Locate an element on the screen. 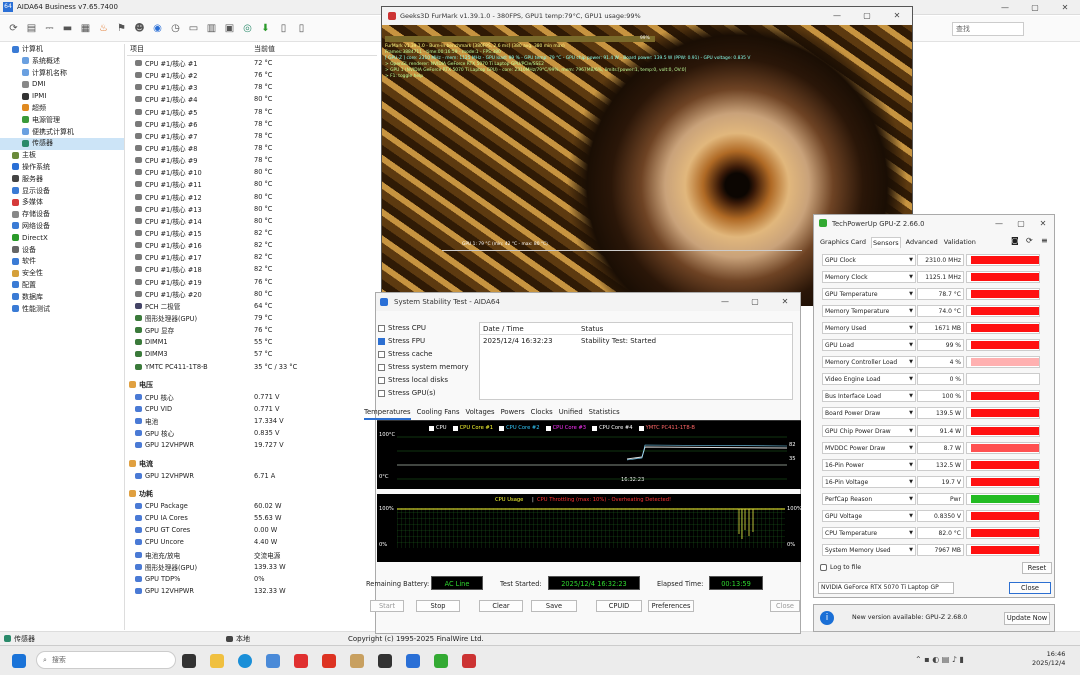  furmark-close-button: ✕ is located at coordinates (897, 16).